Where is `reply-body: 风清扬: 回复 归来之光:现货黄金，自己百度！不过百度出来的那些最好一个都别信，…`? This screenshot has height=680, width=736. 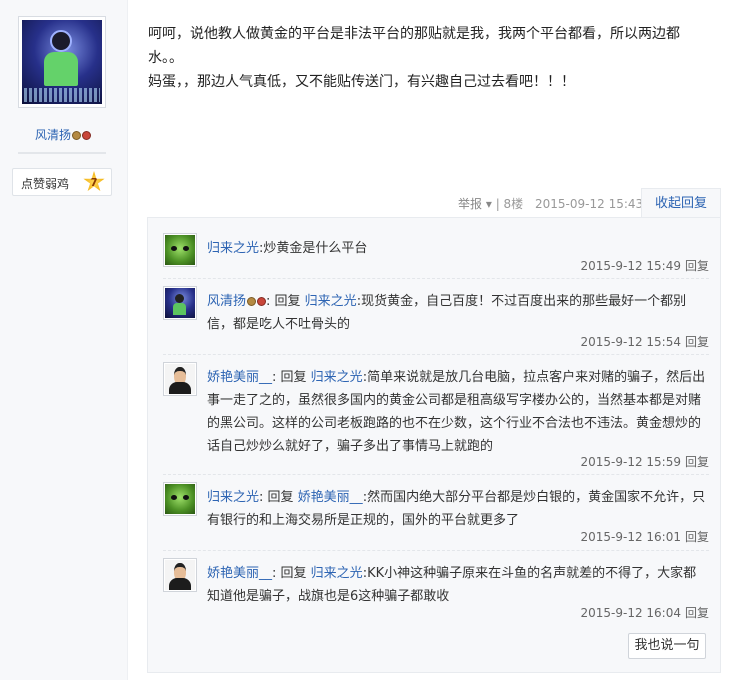
reply-body: 风清扬: 回复 归来之光:现货黄金，自己百度！不过百度出来的那些最好一个都别信，… is located at coordinates (457, 313).